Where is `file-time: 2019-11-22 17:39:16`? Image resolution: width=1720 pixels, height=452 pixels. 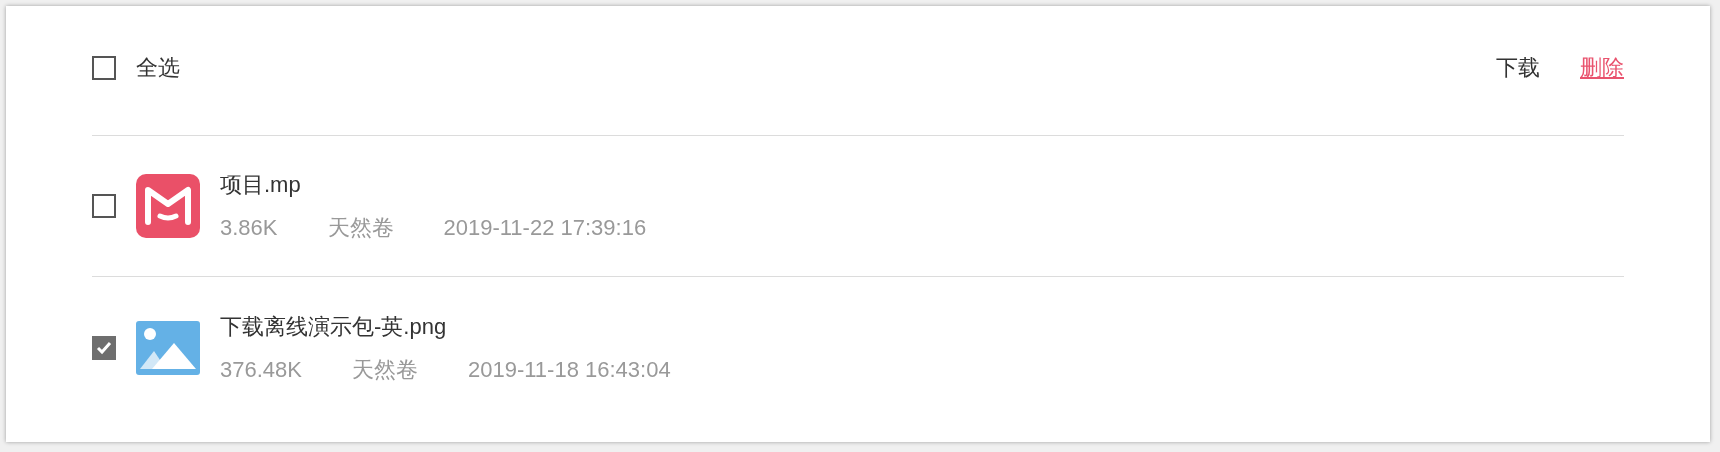 file-time: 2019-11-22 17:39:16 is located at coordinates (545, 228).